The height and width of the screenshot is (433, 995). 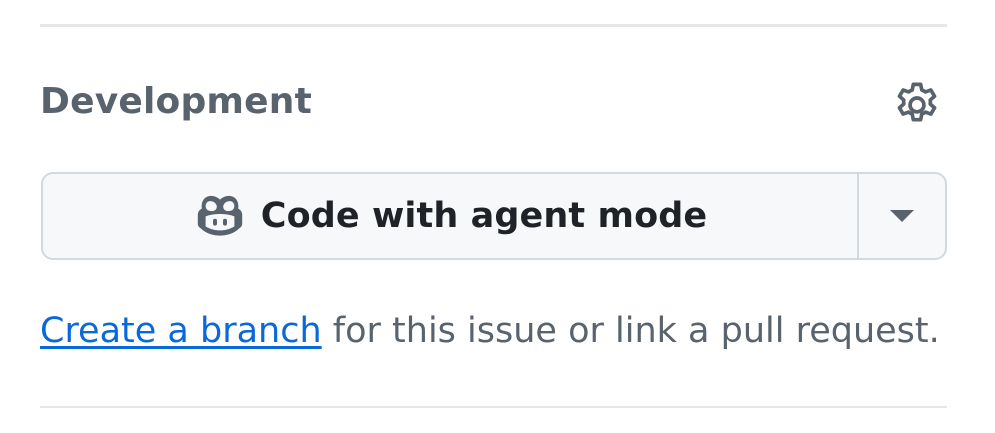 I want to click on triangle-down-icon, so click(x=902, y=216).